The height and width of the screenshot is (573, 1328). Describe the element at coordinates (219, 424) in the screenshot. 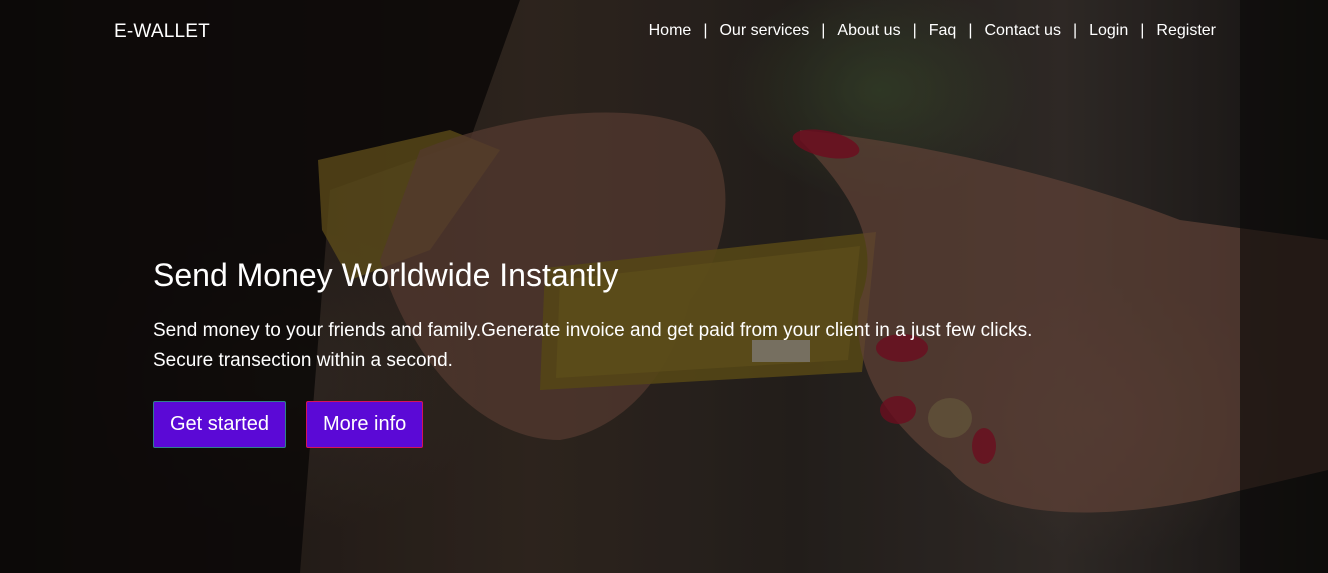

I see `get-started-button: Get started` at that location.